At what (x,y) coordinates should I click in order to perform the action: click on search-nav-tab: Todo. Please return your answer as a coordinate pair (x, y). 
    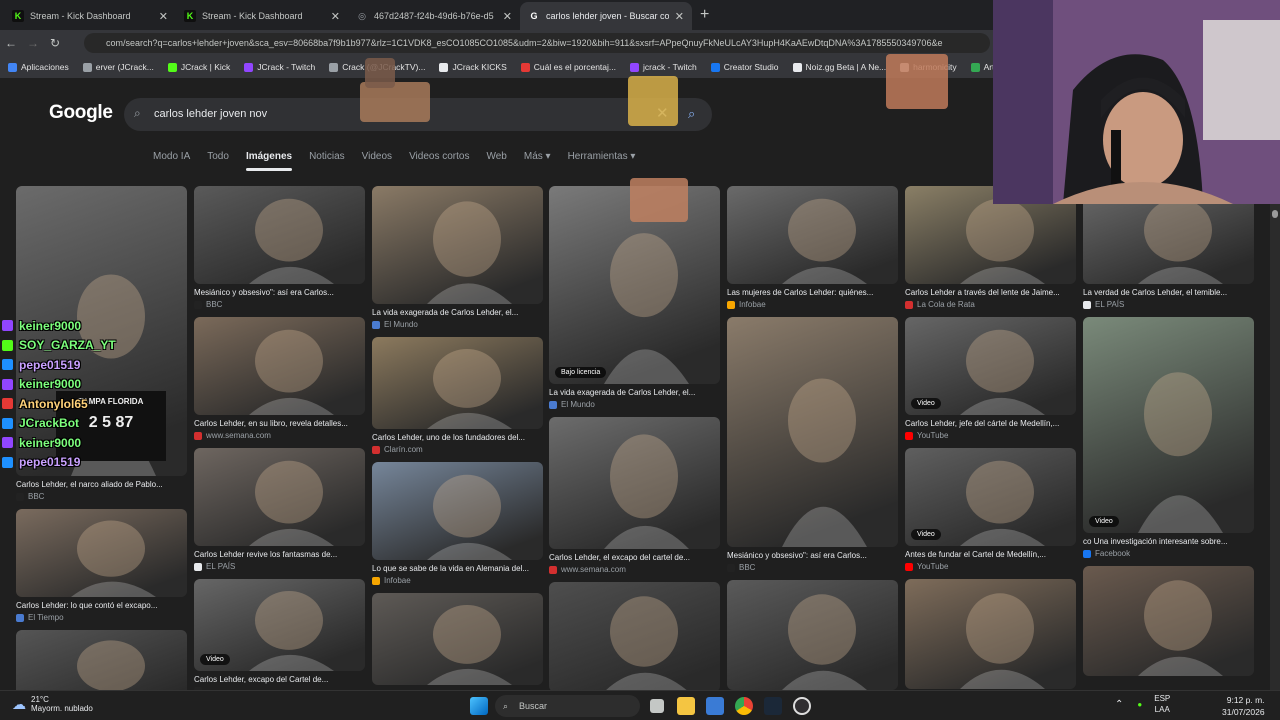
    Looking at the image, I should click on (218, 156).